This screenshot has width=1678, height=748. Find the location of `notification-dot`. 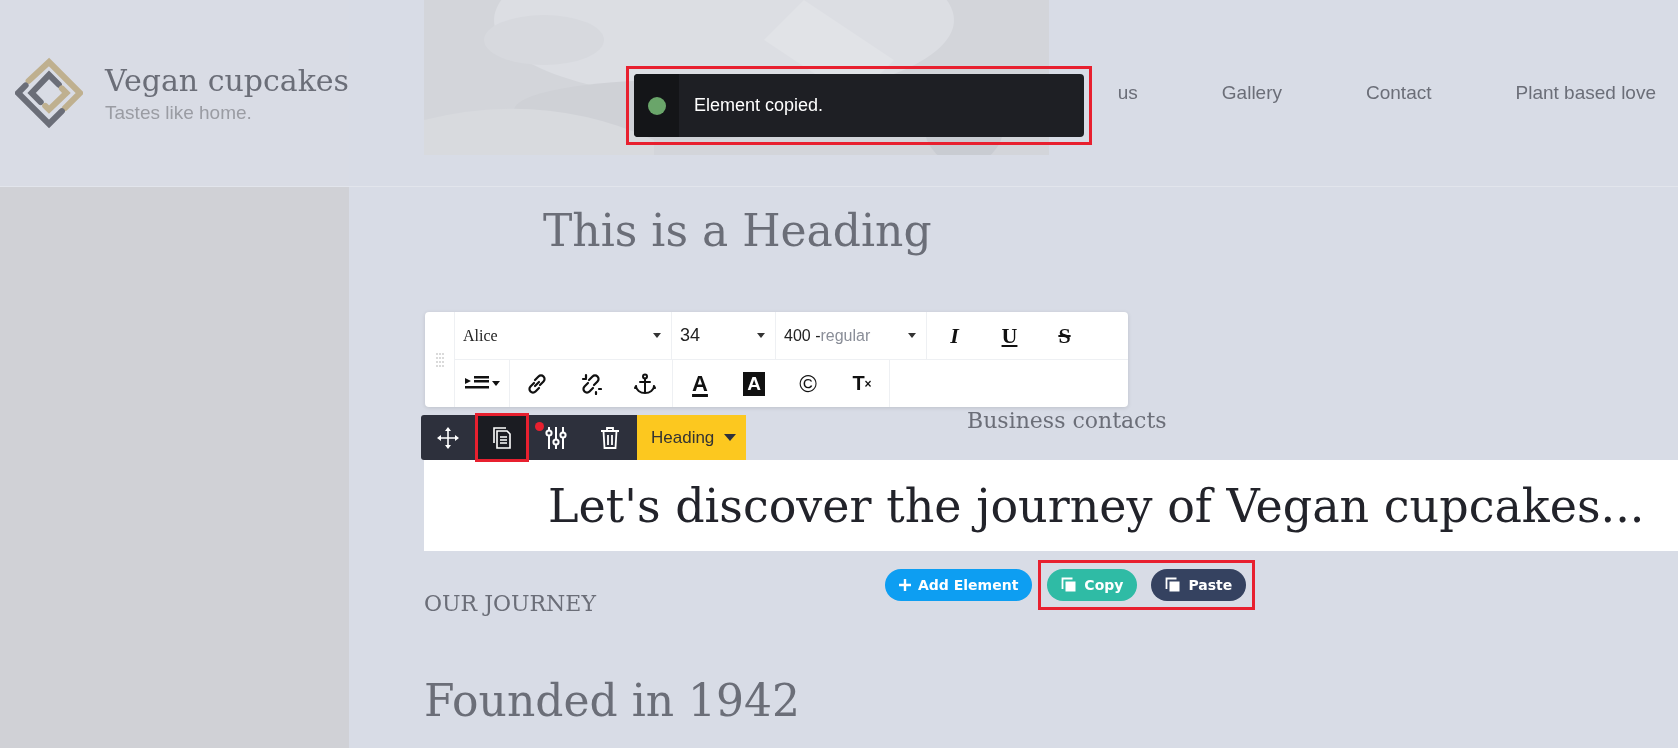

notification-dot is located at coordinates (539, 426).